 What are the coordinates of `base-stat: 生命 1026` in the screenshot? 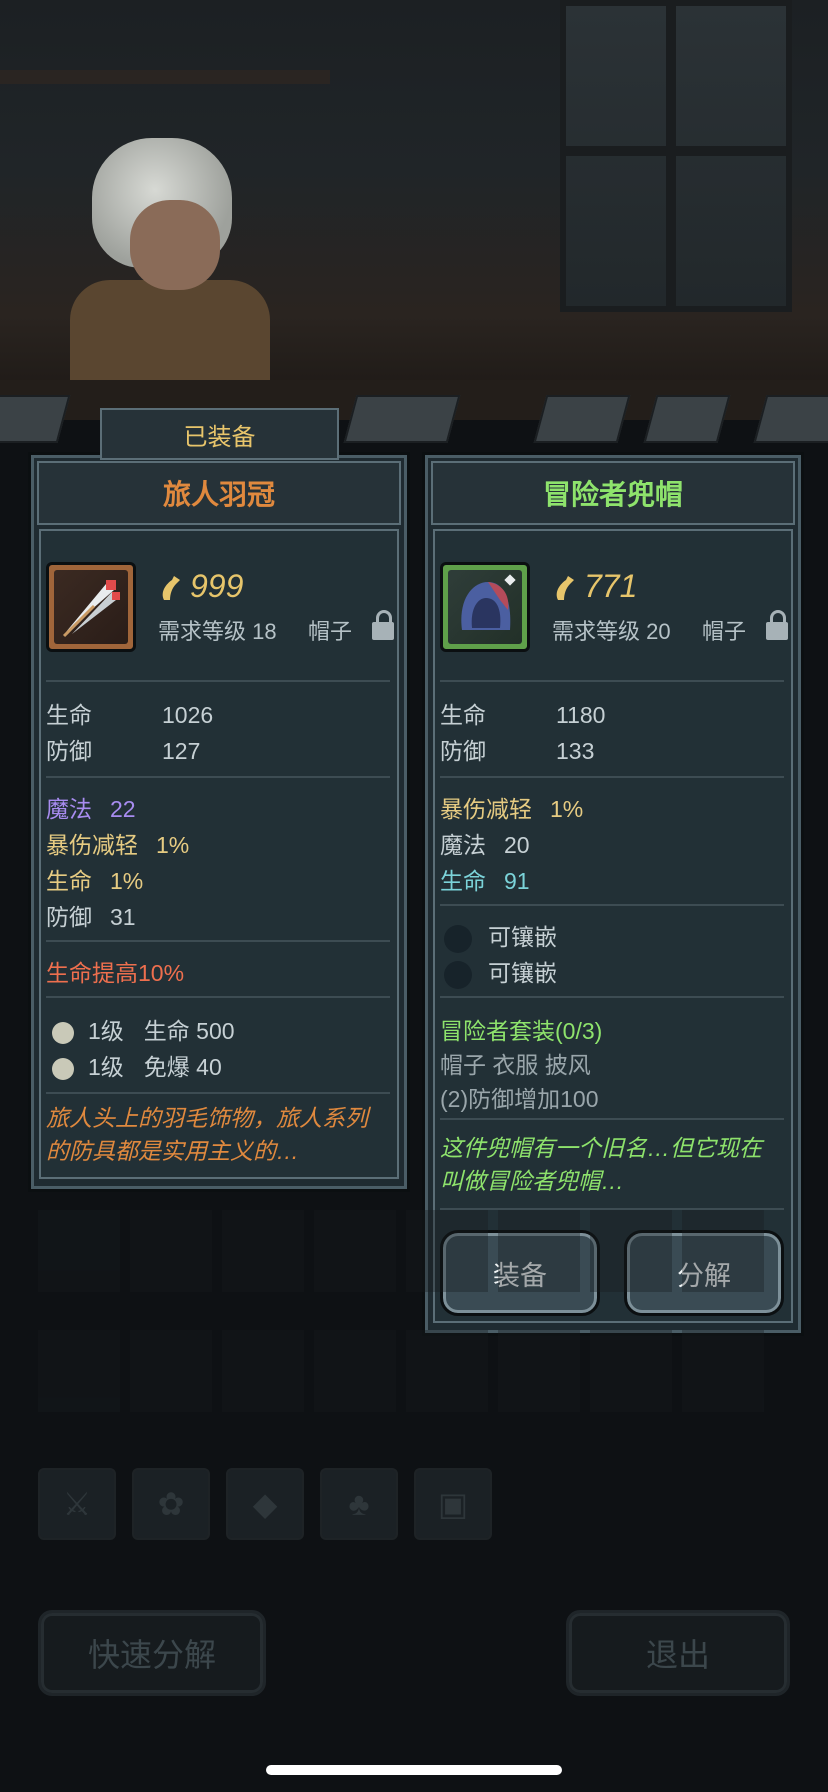 It's located at (130, 715).